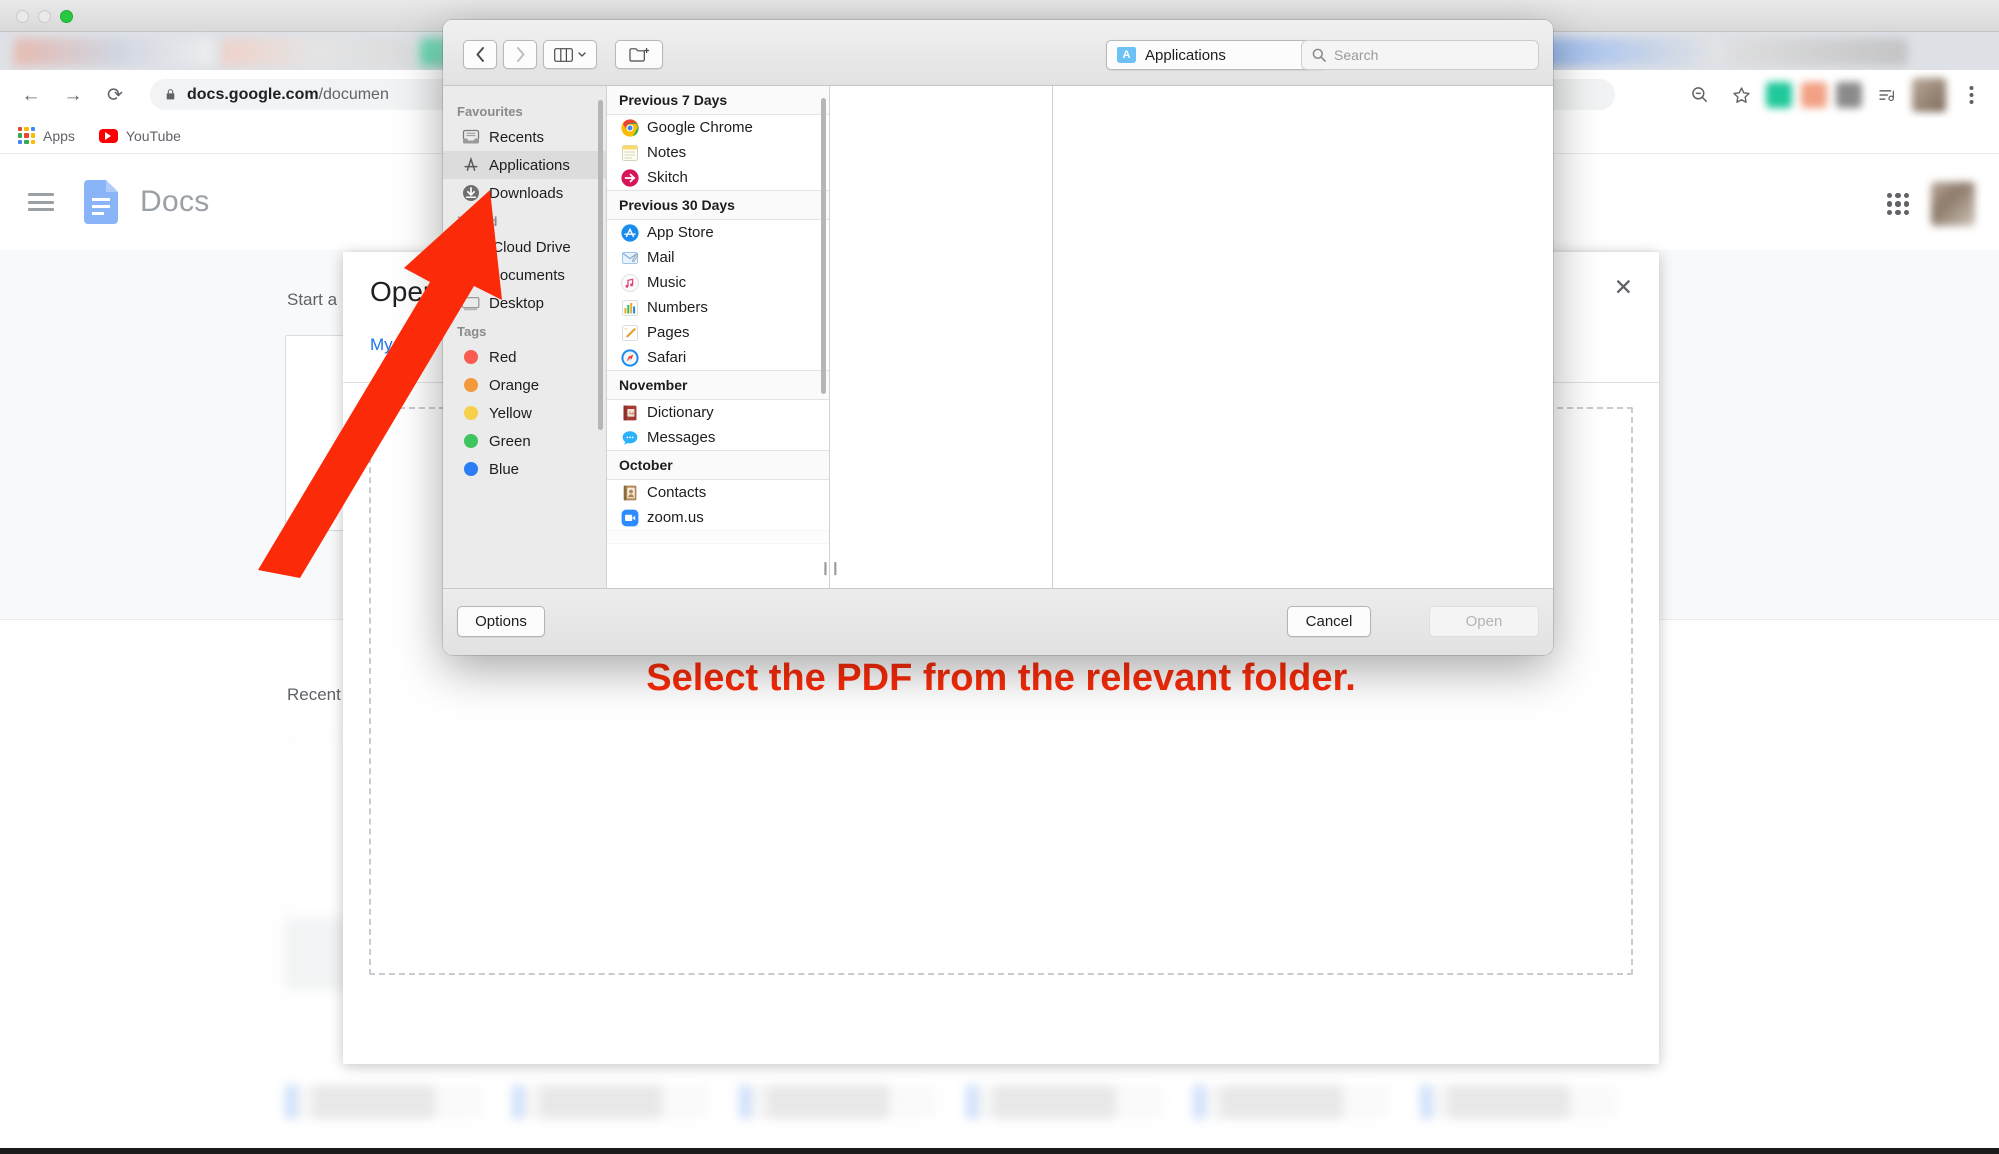  What do you see at coordinates (718, 100) in the screenshot?
I see `file-section-header: Previous 7 Days` at bounding box center [718, 100].